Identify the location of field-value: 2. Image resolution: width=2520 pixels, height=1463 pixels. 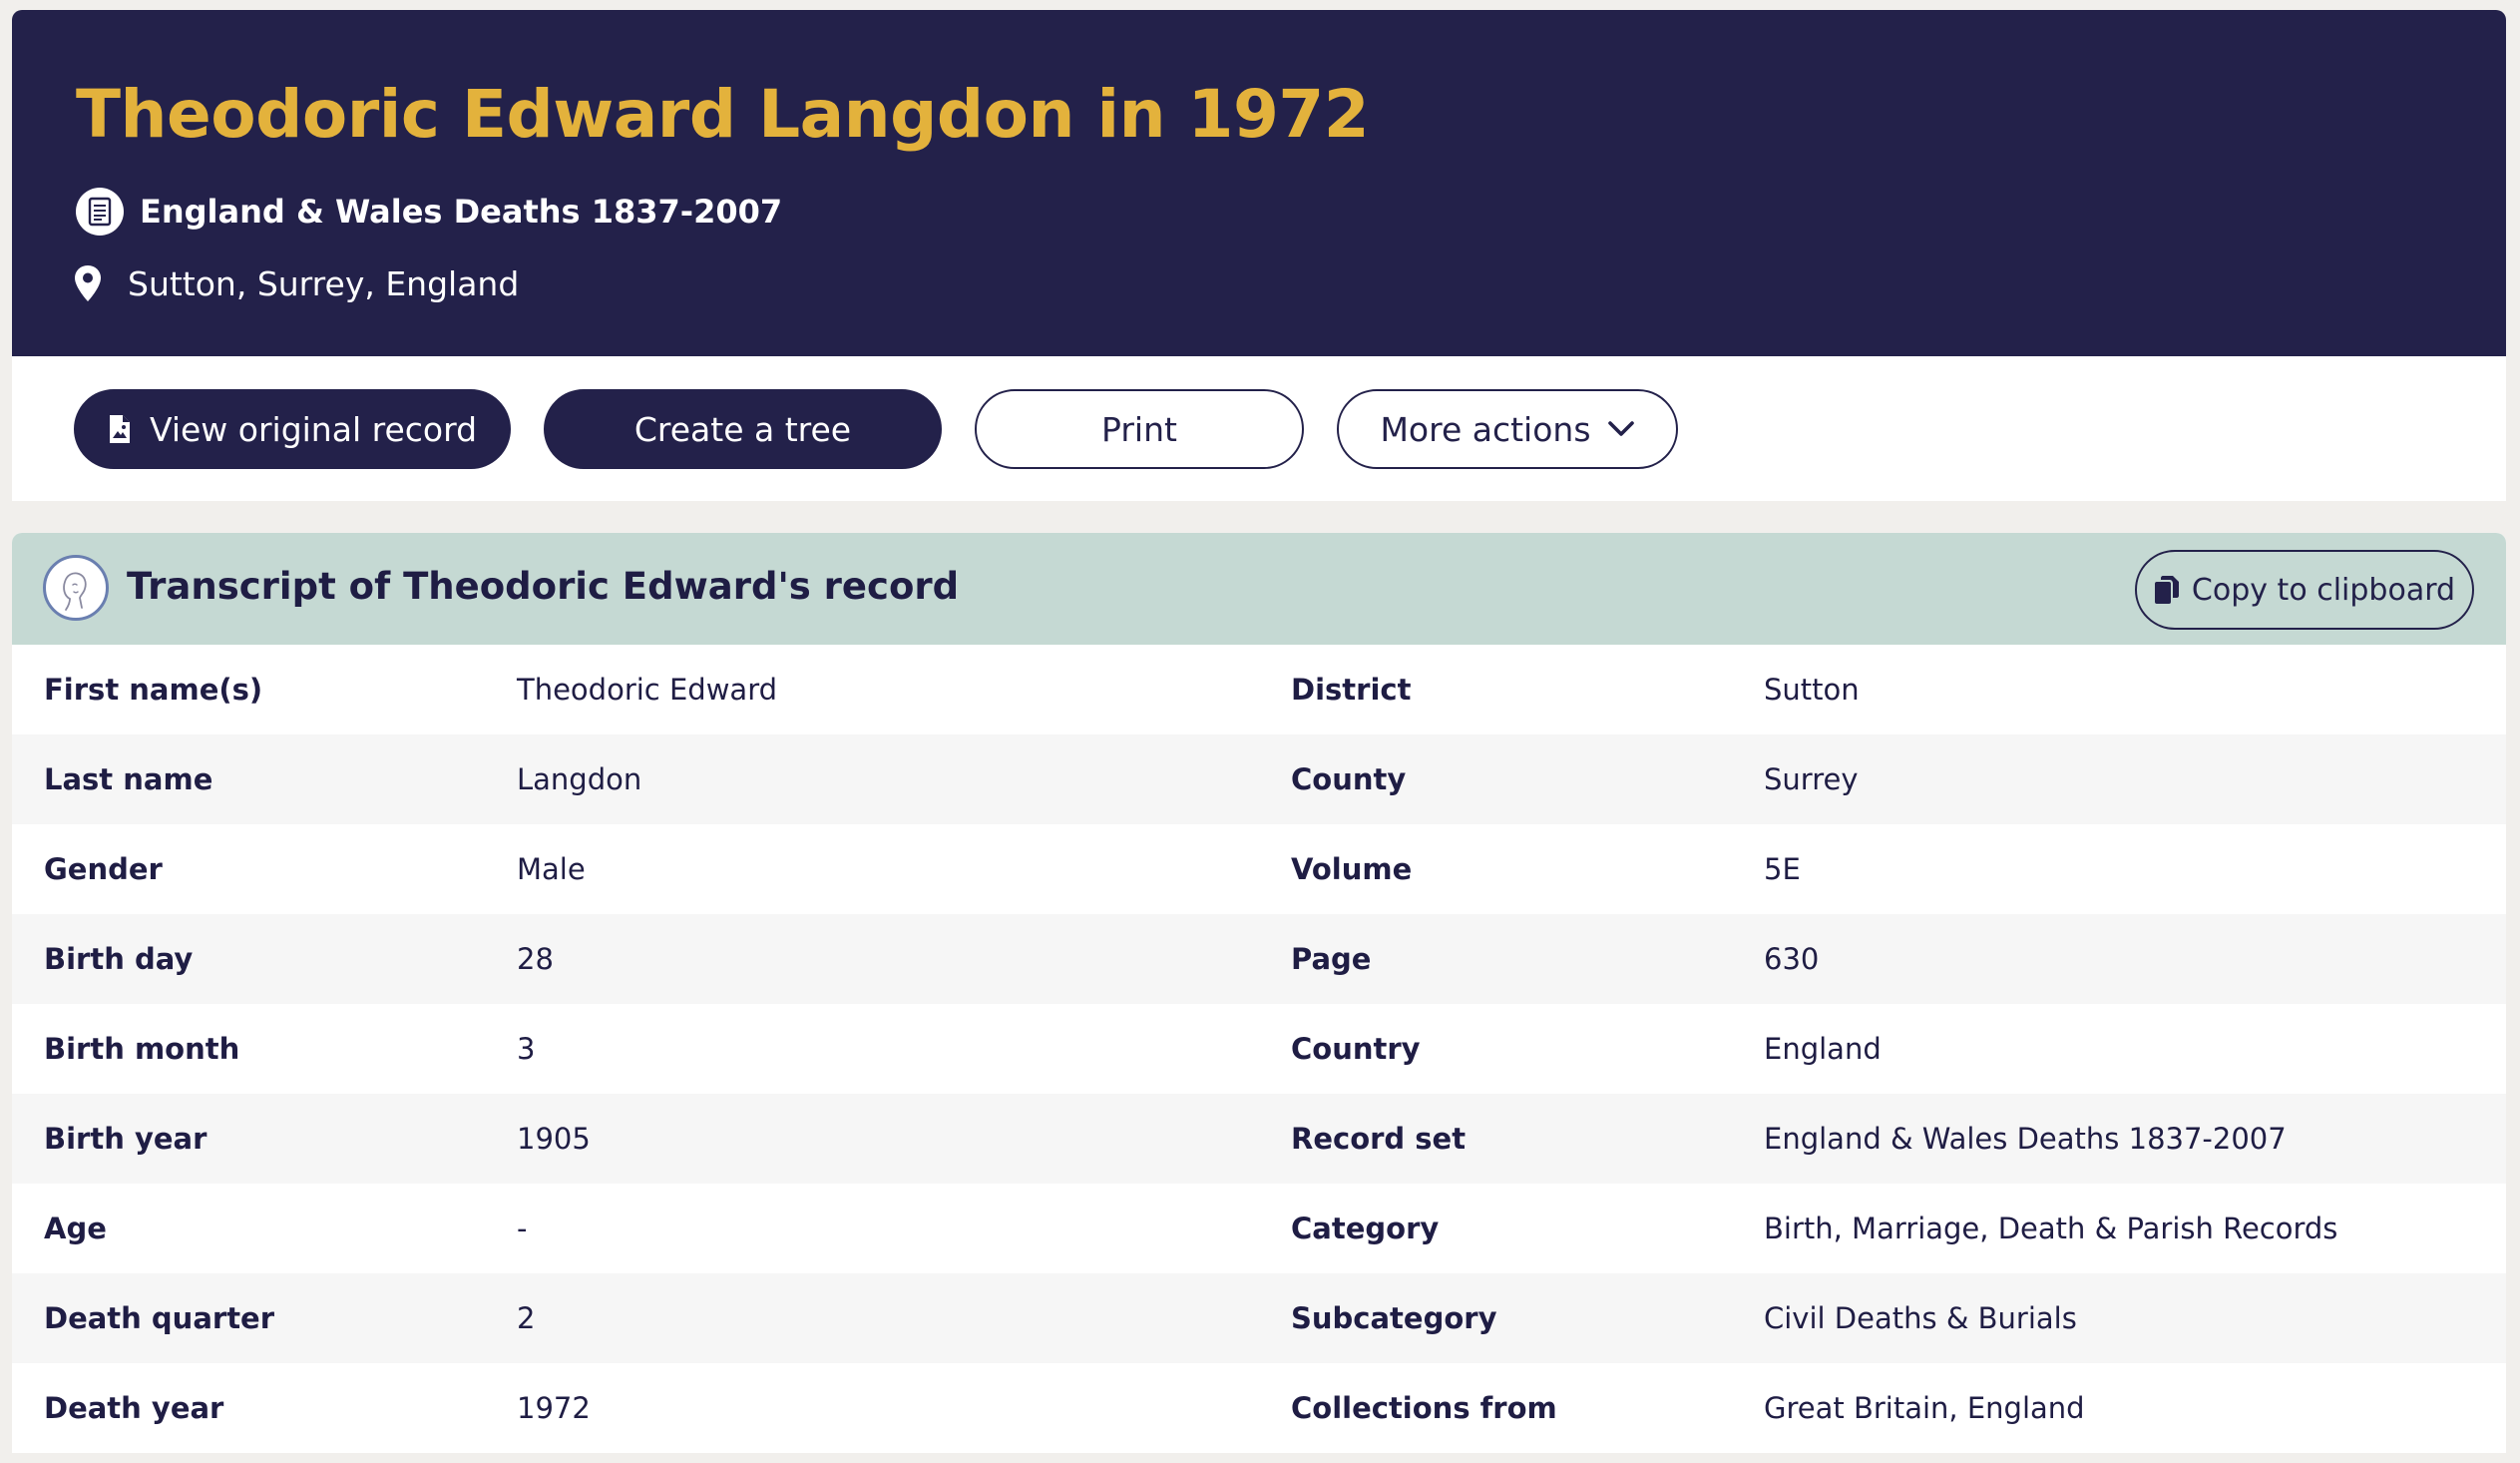
(526, 1318).